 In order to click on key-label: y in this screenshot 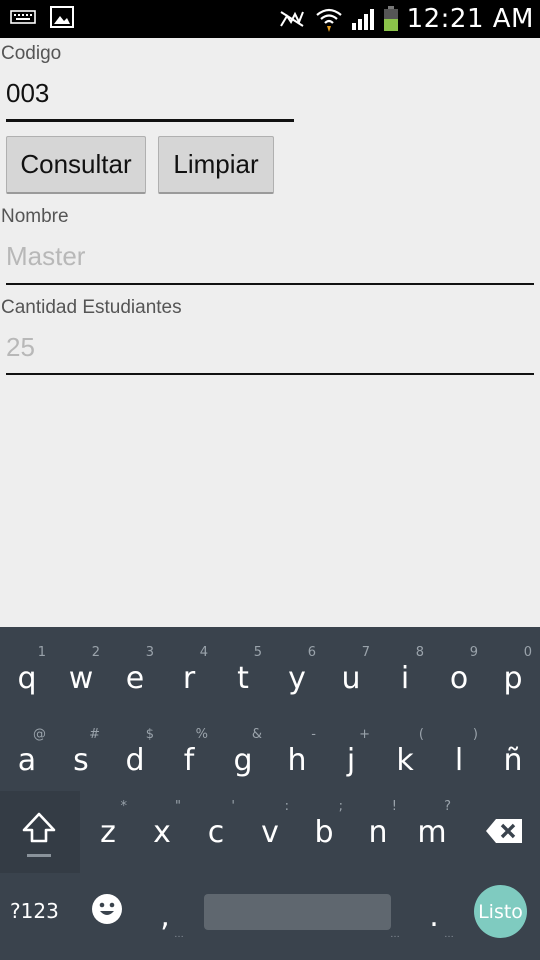, I will do `click(297, 678)`.